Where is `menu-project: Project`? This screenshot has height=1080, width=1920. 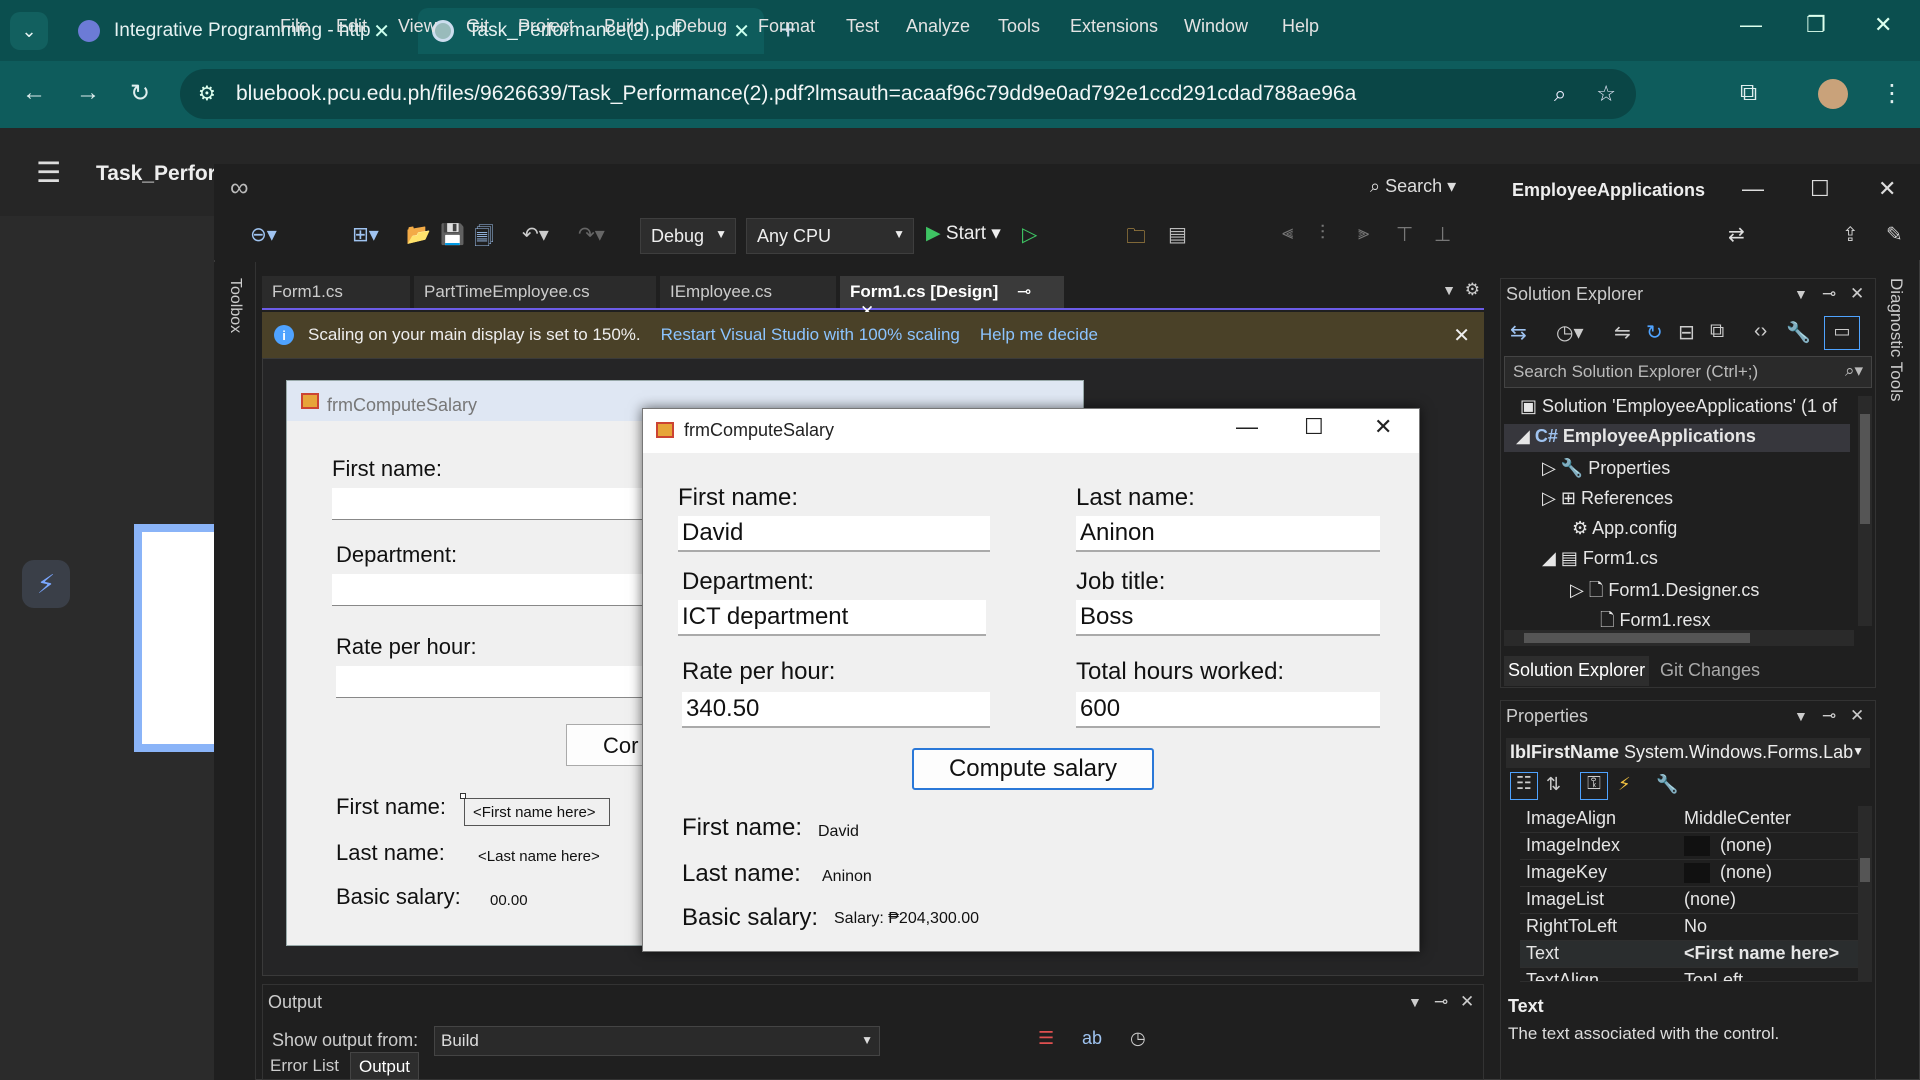
menu-project: Project is located at coordinates (546, 26).